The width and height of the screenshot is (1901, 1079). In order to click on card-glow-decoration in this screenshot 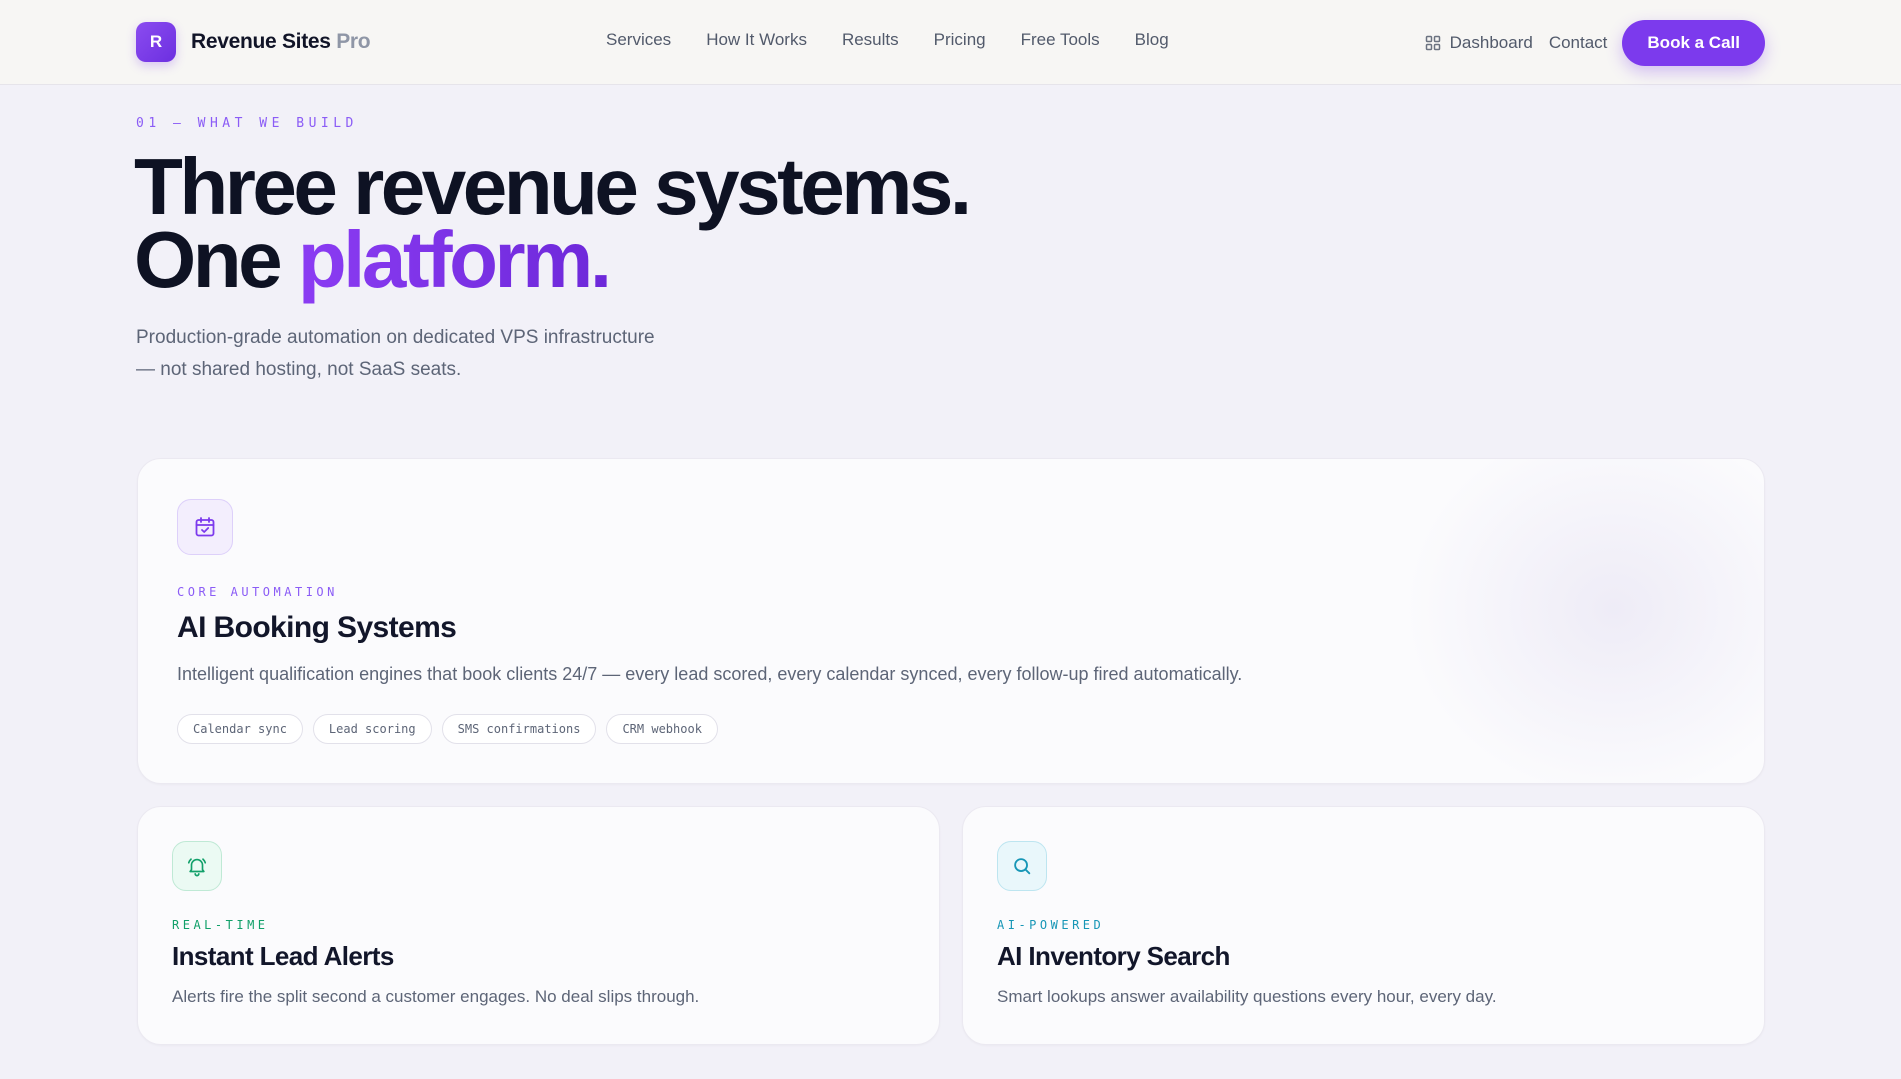, I will do `click(1584, 621)`.